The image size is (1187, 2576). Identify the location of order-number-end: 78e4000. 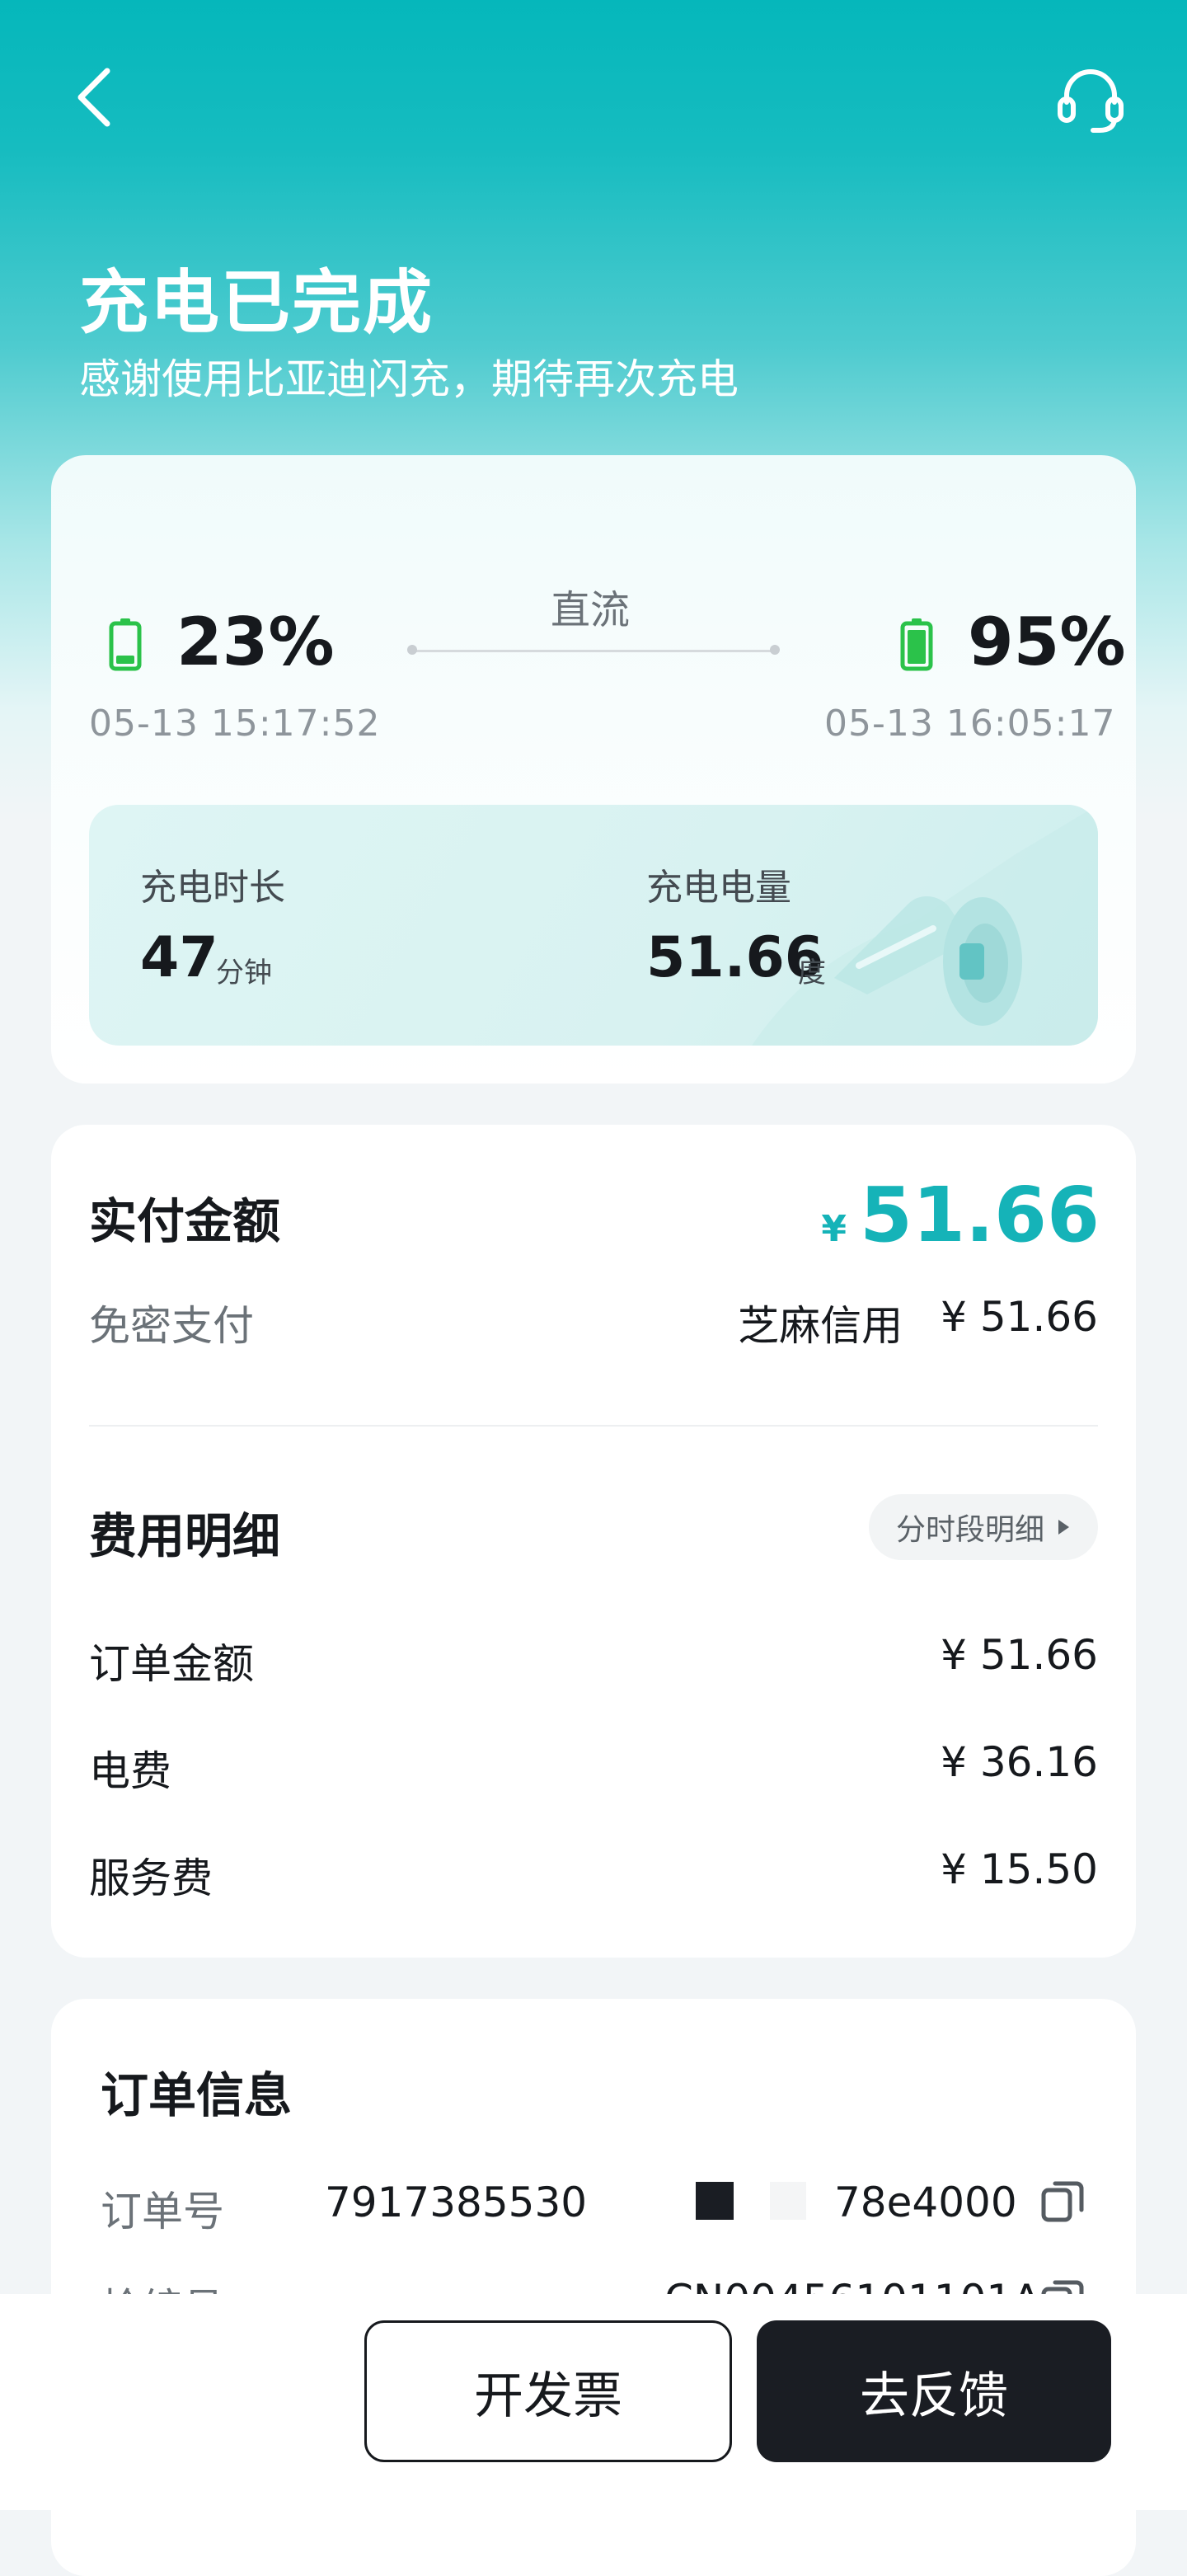
(925, 2202).